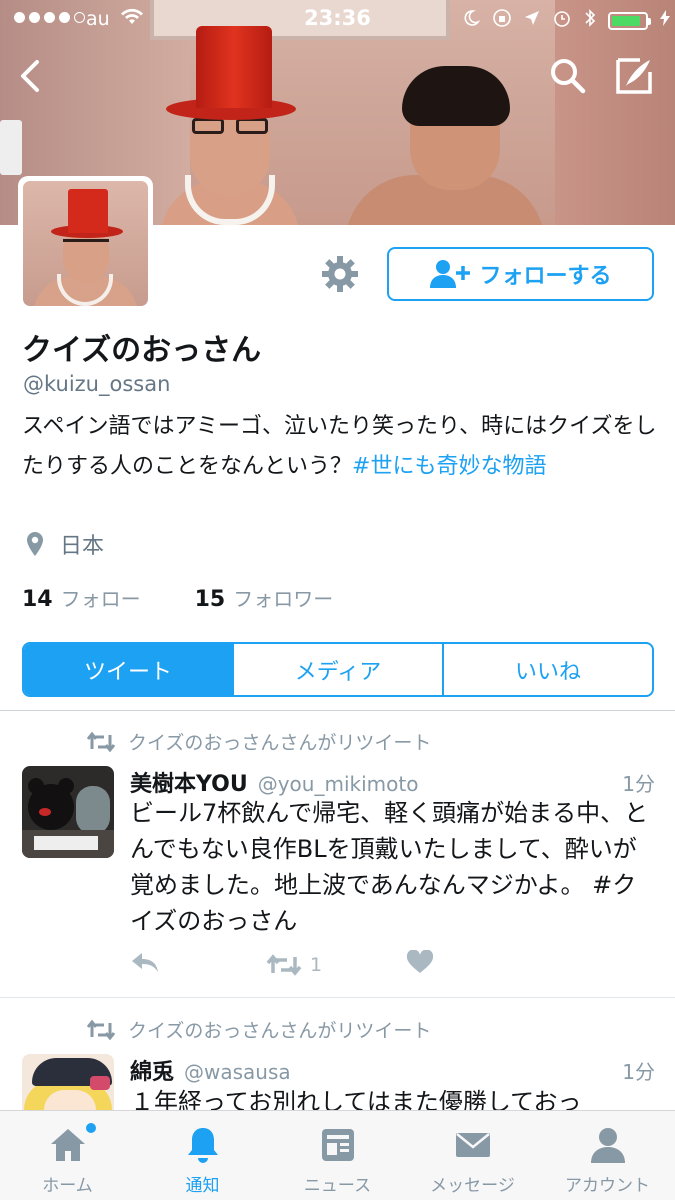  I want to click on tweet-author-handle: @you_mikimoto, so click(338, 784).